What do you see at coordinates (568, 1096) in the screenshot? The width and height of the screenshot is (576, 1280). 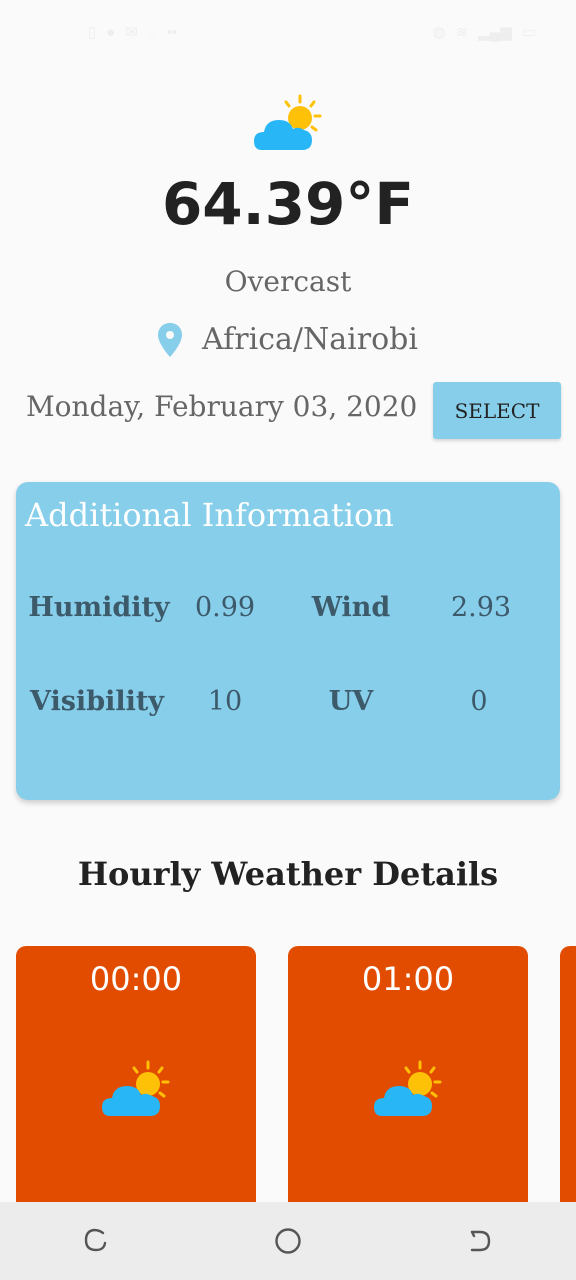 I see `hour-card-partial` at bounding box center [568, 1096].